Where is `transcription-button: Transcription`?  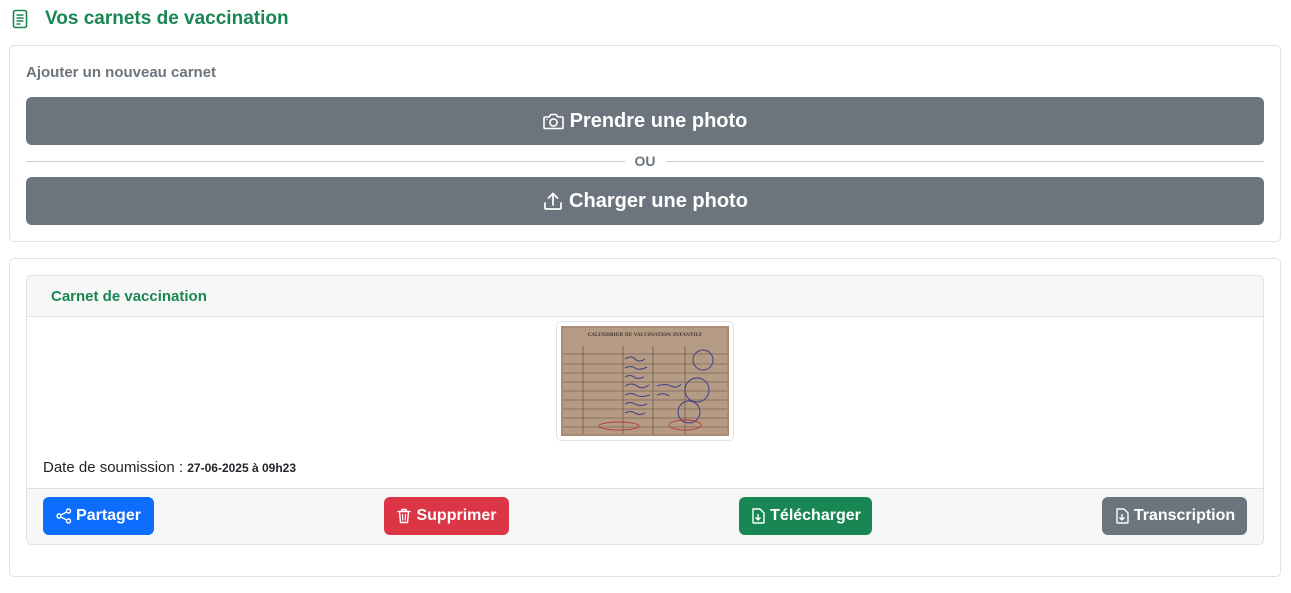 transcription-button: Transcription is located at coordinates (1174, 516).